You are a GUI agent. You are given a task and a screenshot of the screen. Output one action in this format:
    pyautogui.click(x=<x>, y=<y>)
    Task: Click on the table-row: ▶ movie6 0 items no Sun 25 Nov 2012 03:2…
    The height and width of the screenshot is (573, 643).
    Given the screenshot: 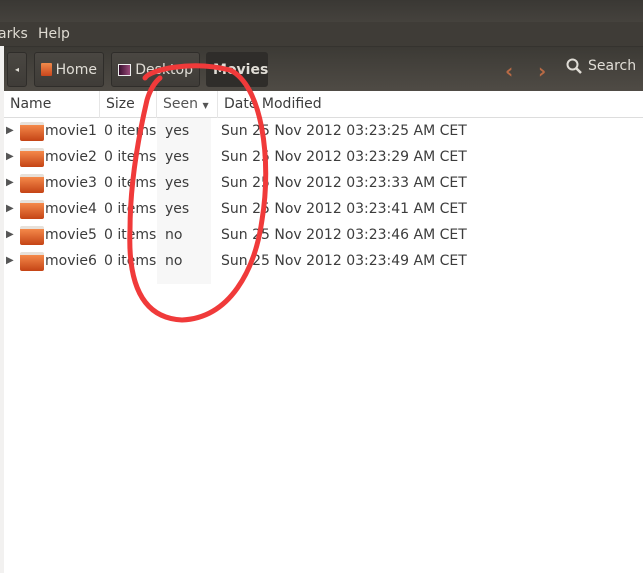 What is the action you would take?
    pyautogui.click(x=323, y=261)
    